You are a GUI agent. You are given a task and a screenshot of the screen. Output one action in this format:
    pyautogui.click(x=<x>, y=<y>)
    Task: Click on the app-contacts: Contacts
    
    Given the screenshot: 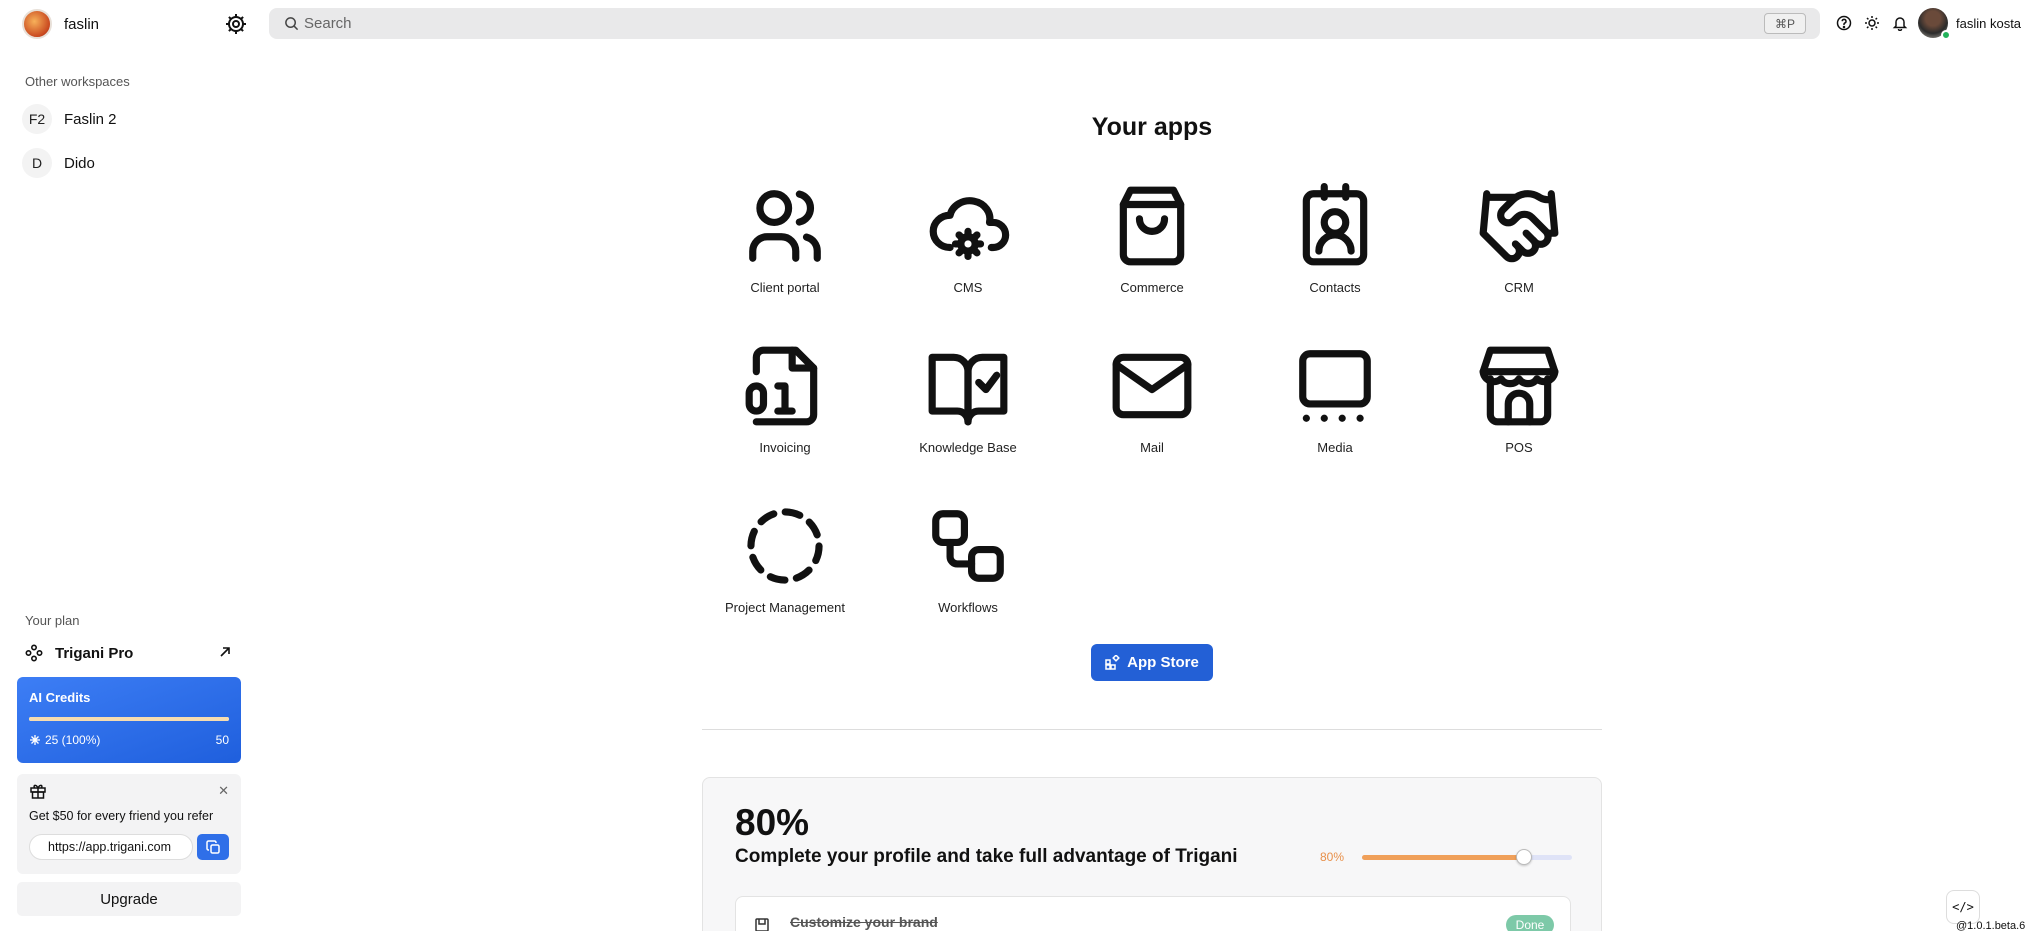 What is the action you would take?
    pyautogui.click(x=1335, y=239)
    